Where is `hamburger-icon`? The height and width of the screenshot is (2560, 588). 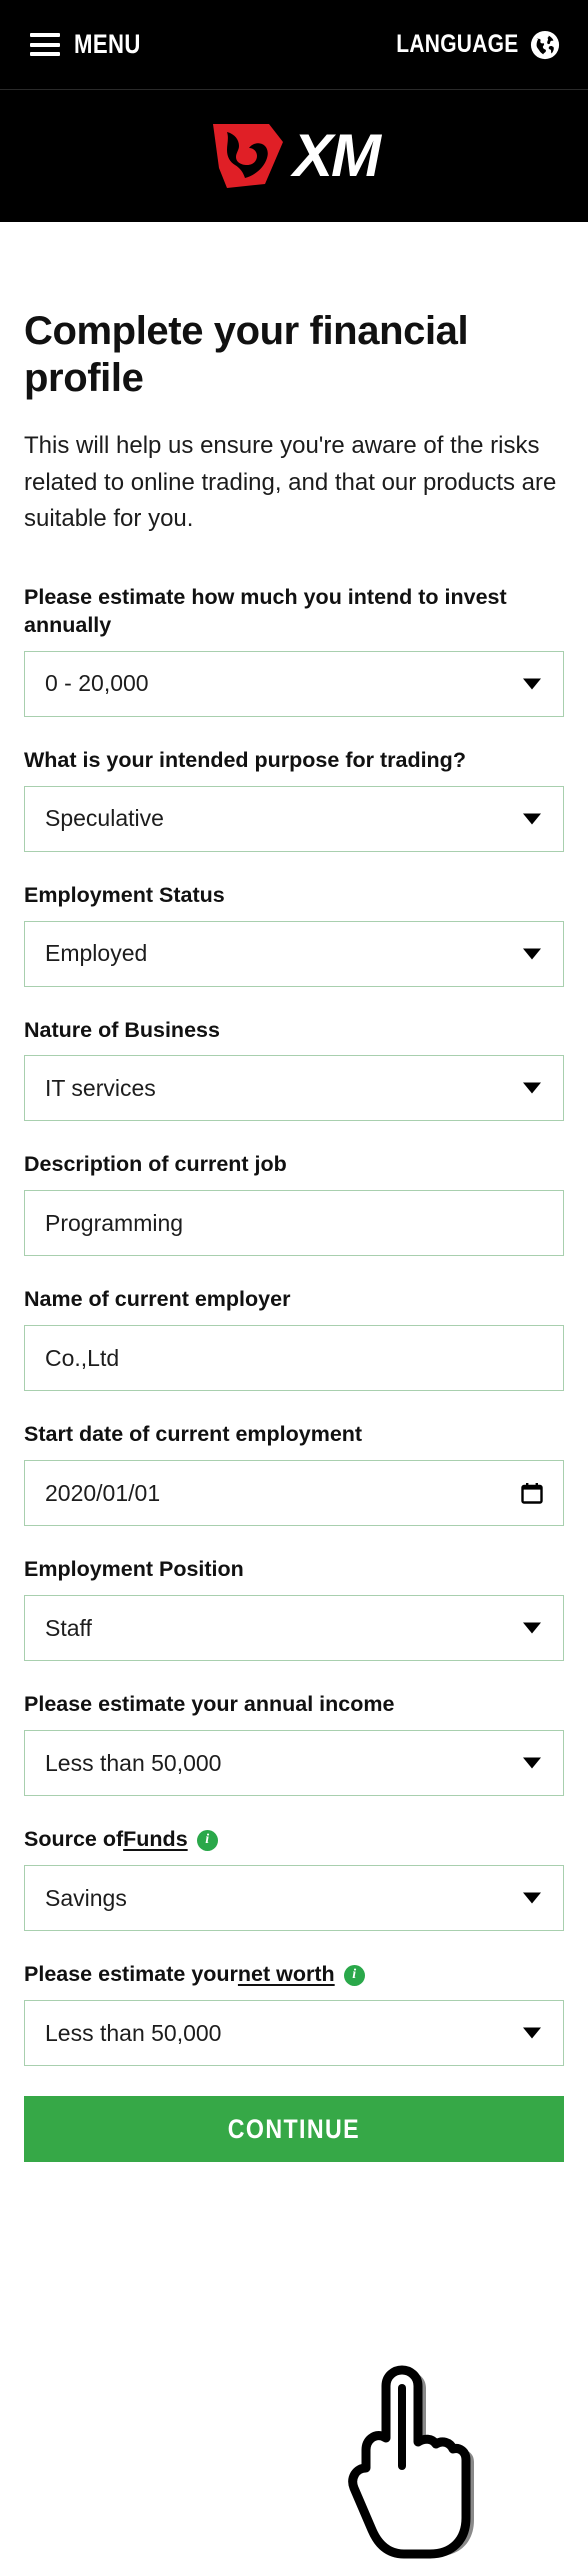
hamburger-icon is located at coordinates (45, 44).